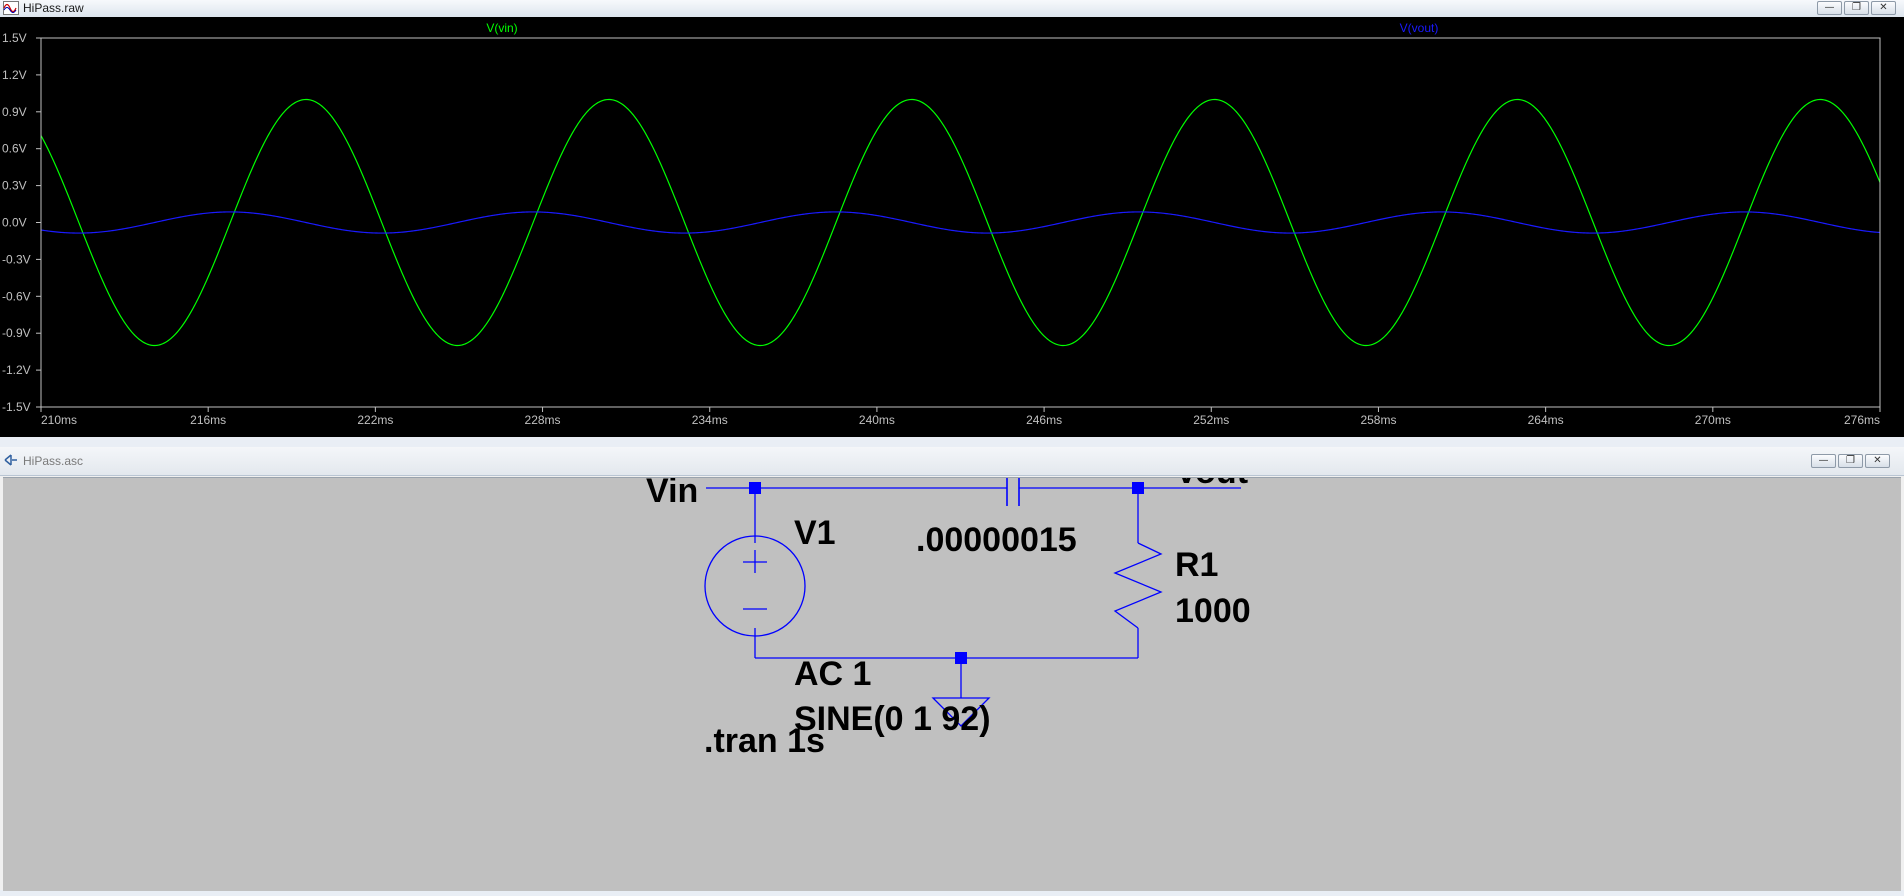 This screenshot has height=896, width=1904. Describe the element at coordinates (501, 28) in the screenshot. I see `trace-label-vin: V(vin)` at that location.